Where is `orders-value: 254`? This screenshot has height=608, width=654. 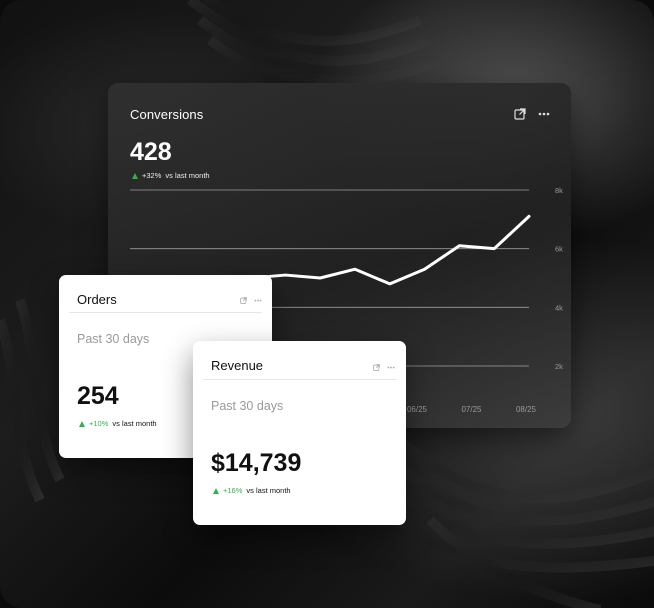
orders-value: 254 is located at coordinates (98, 396).